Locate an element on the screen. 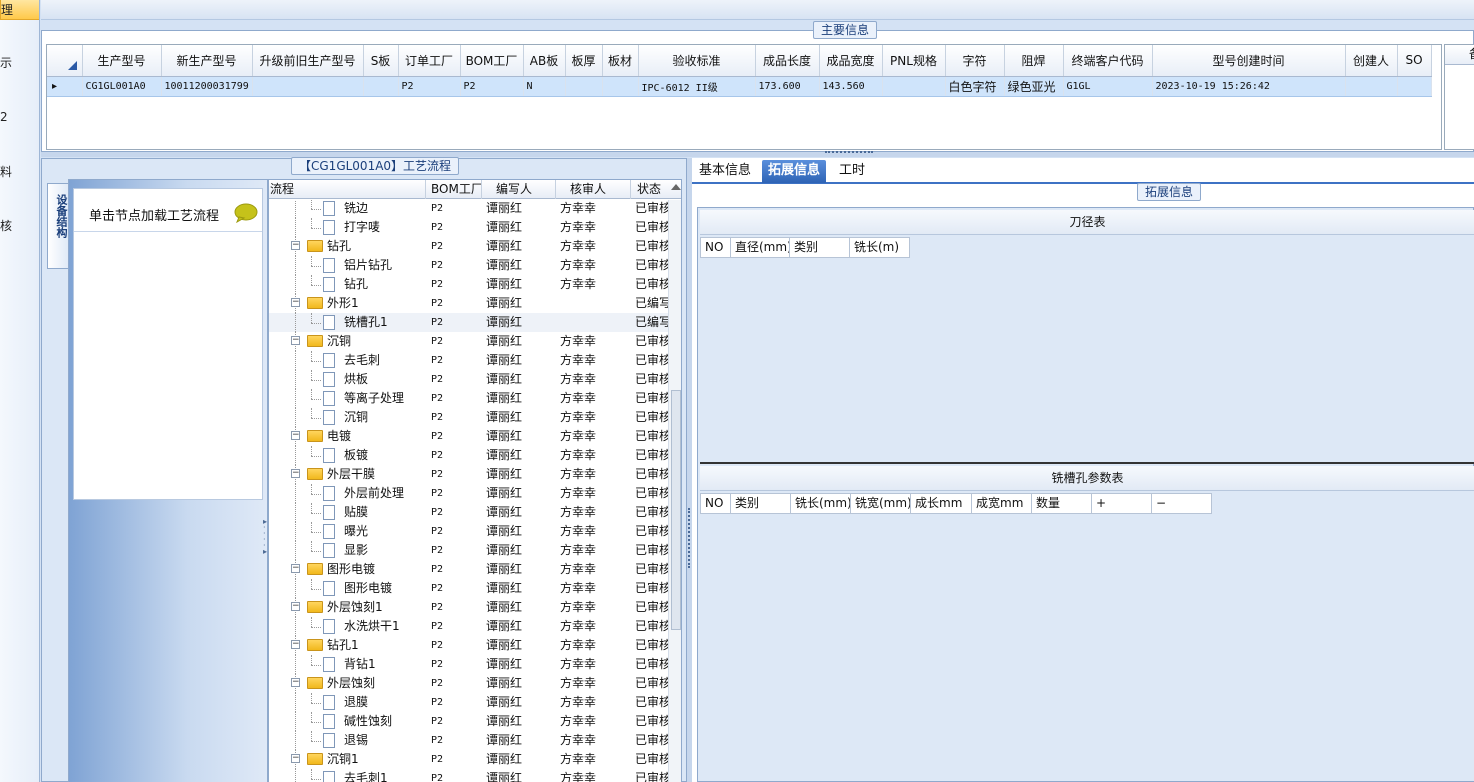  col-header: 生产型号 is located at coordinates (122, 61).